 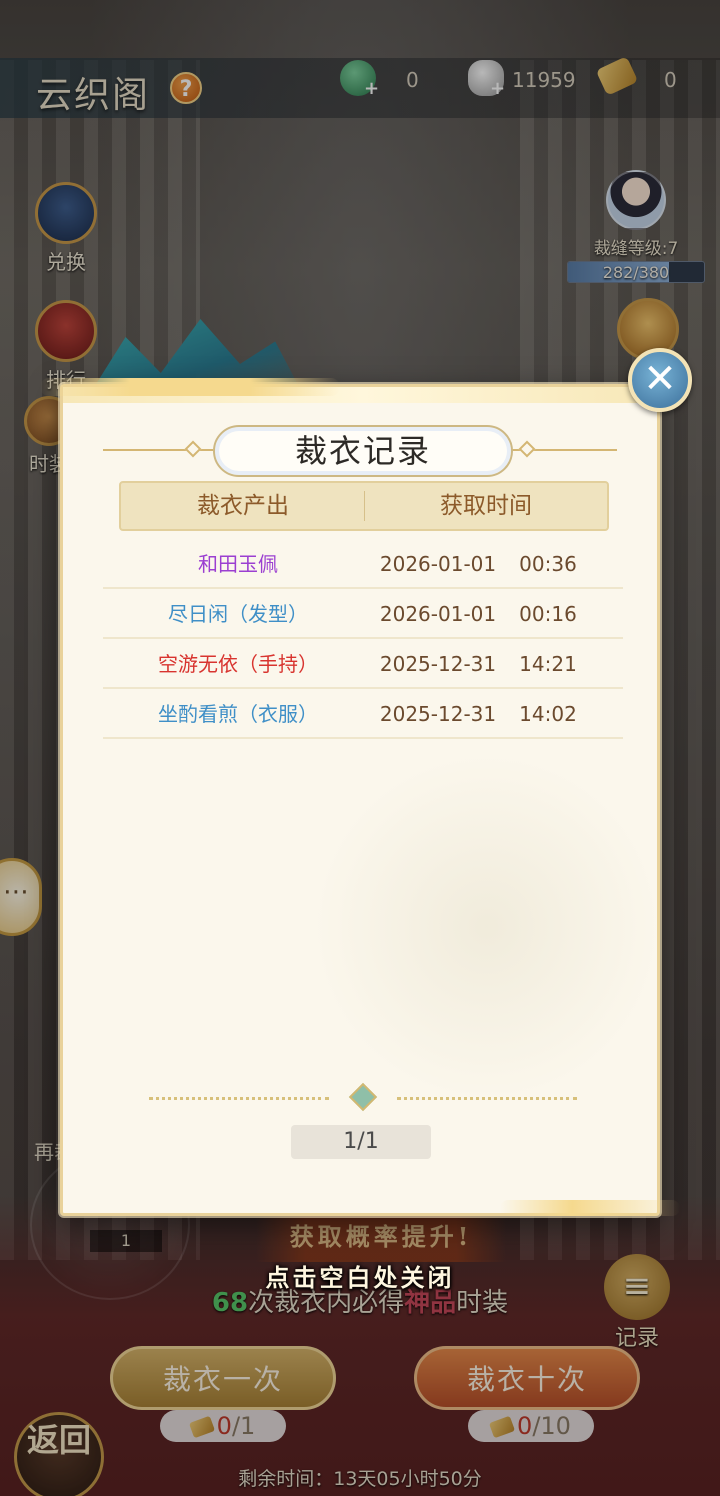 I want to click on dialog-title: 裁衣记录, so click(x=362, y=451).